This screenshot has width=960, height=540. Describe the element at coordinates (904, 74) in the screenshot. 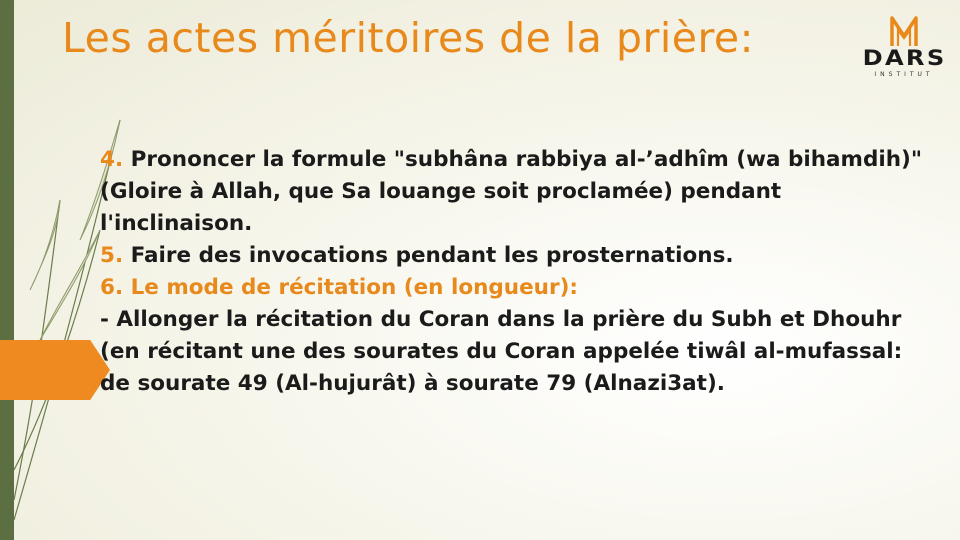

I see `logo-subtitle: INSTITUT` at that location.